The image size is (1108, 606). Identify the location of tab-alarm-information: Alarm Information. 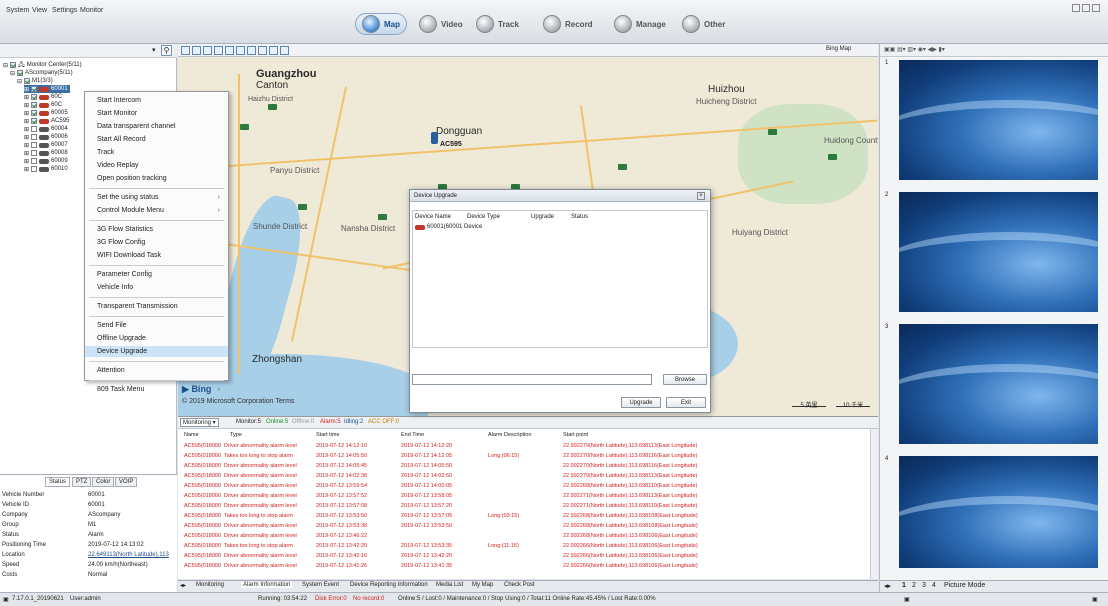
(267, 585).